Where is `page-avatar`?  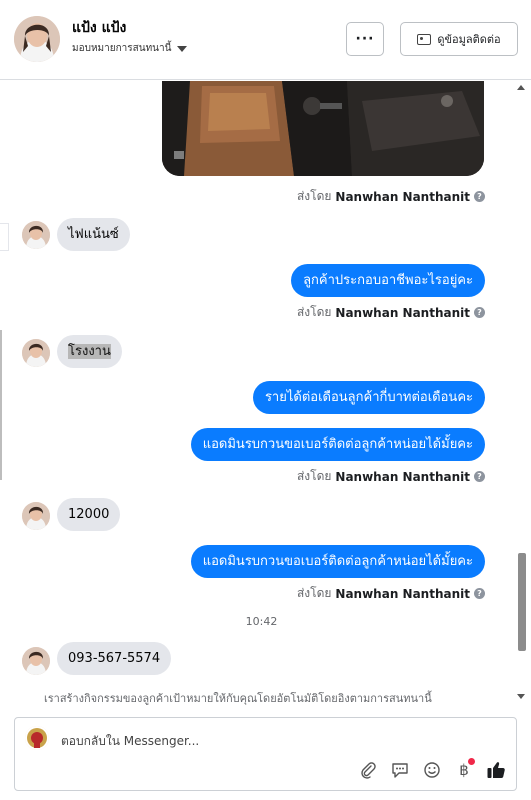
page-avatar is located at coordinates (37, 738).